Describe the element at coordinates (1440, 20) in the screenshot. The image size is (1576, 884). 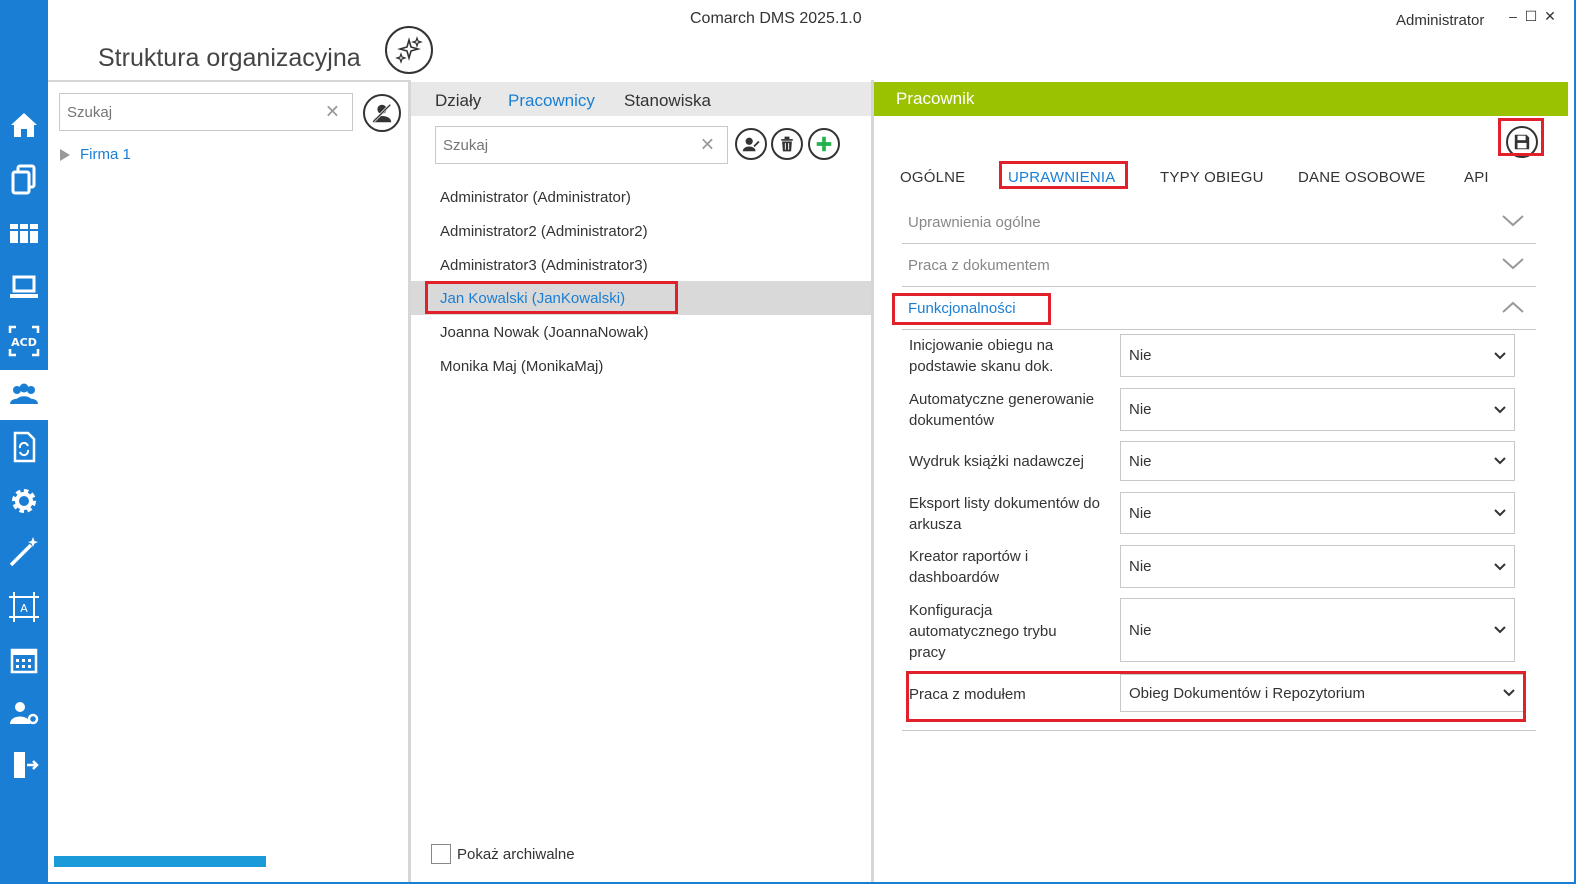
I see `current-user: Administrator` at that location.